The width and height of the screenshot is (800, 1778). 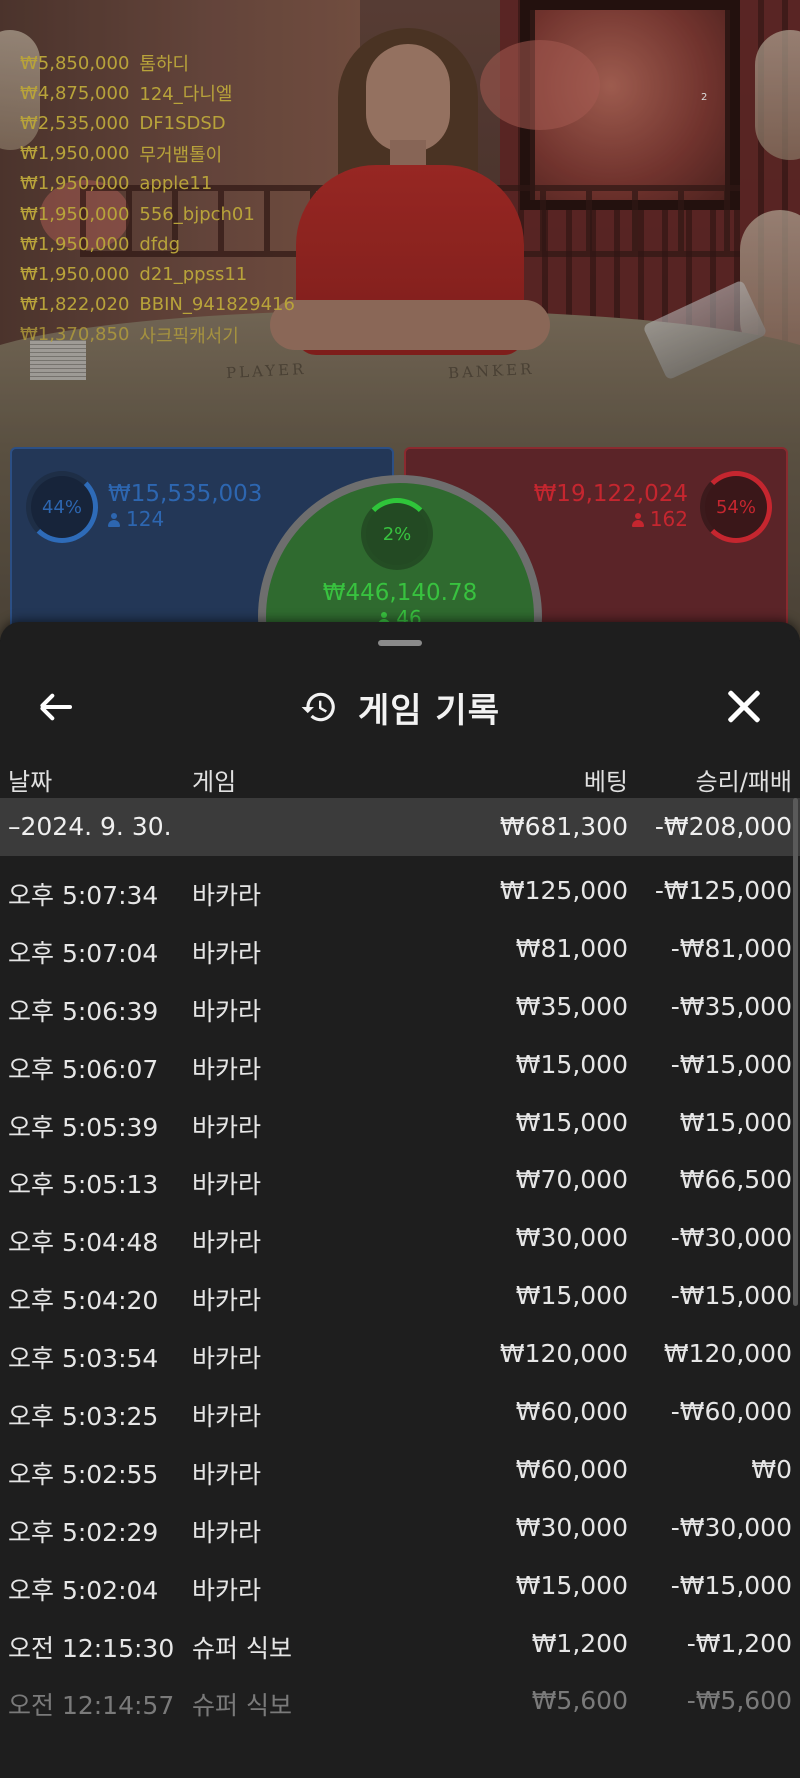 I want to click on table-row: 오후 5:07:34 바카라 ₩125,000 -₩125,000, so click(x=400, y=891).